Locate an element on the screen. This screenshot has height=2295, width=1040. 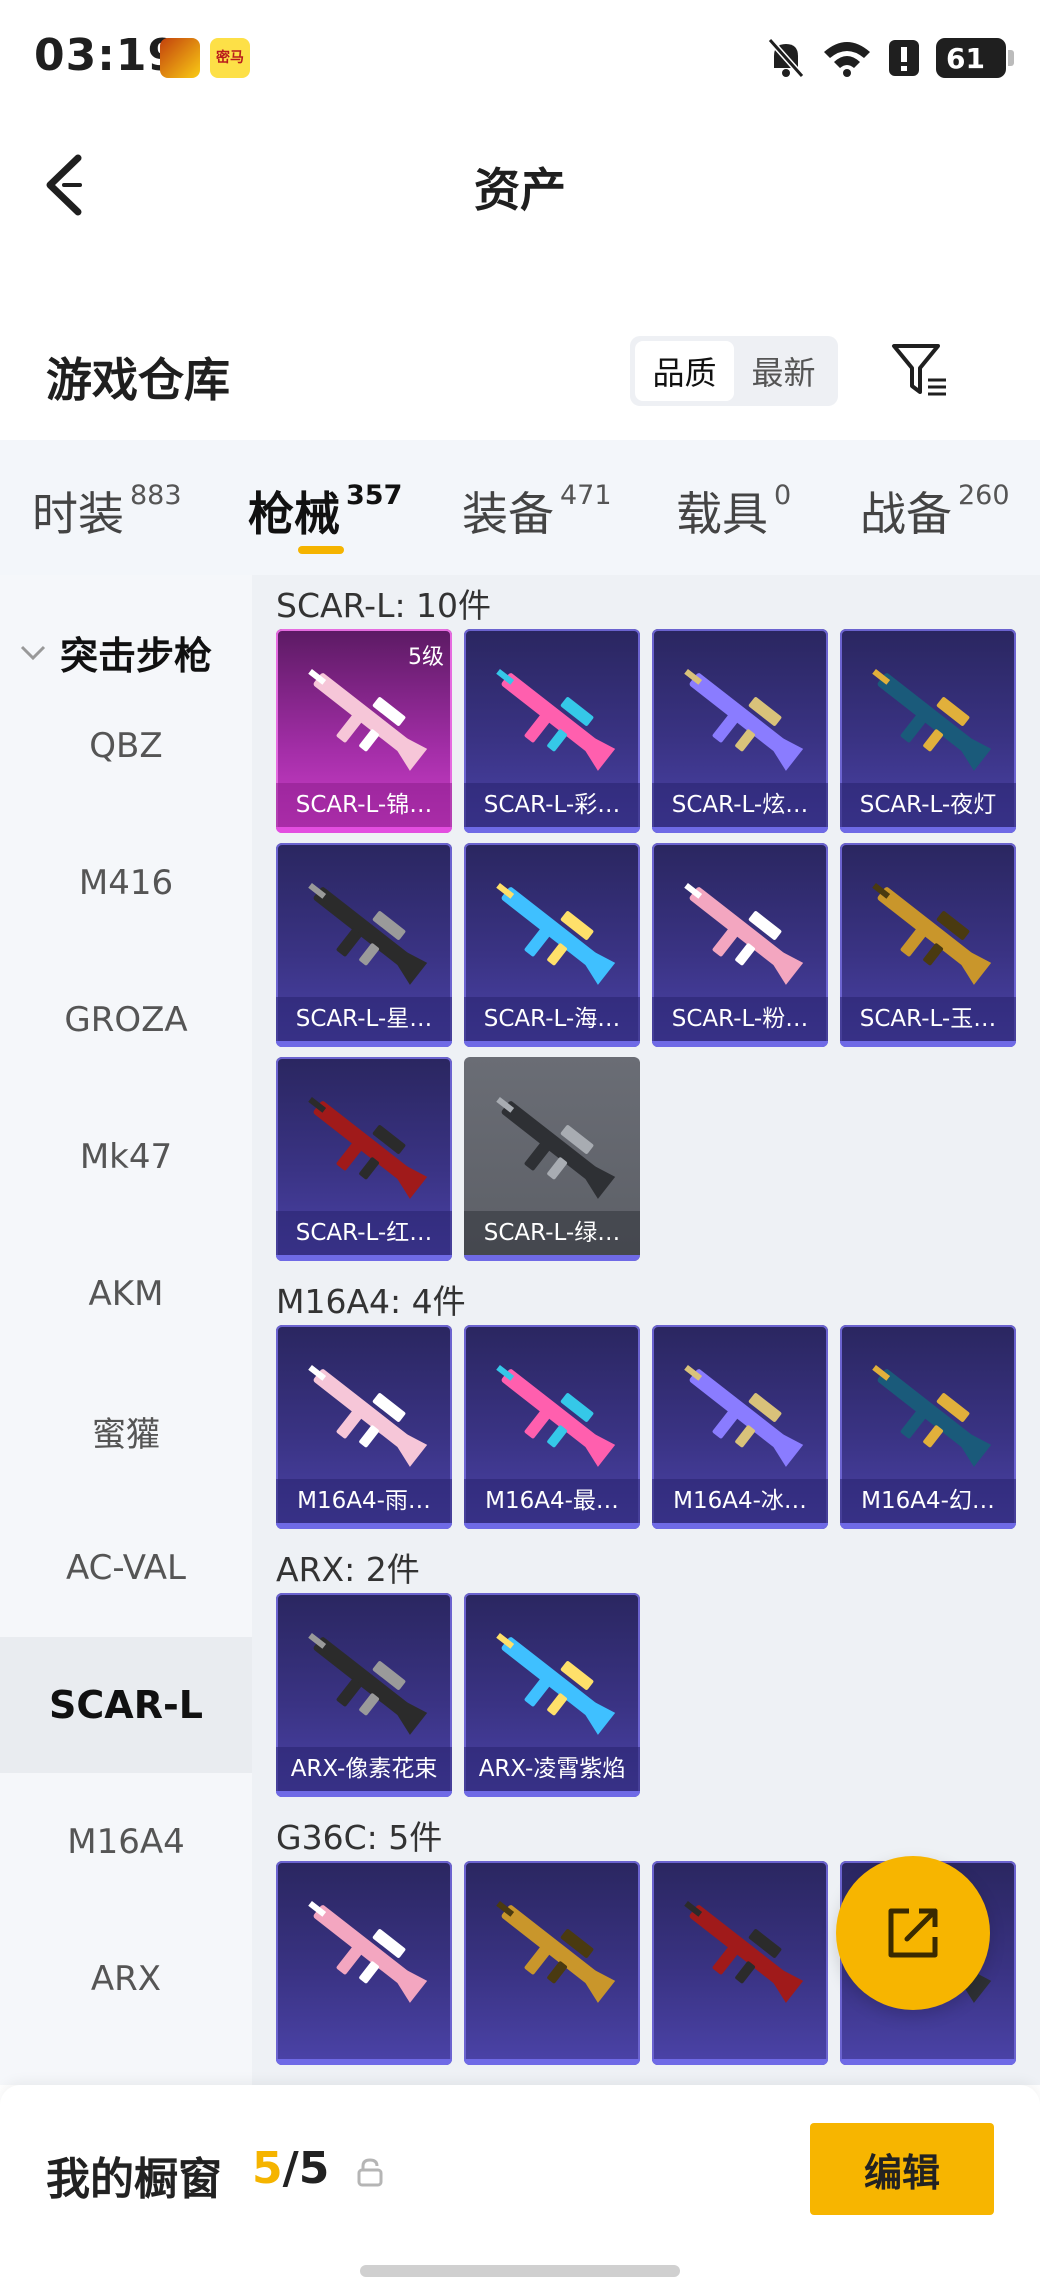
showcase-count: 5/5 is located at coordinates (290, 2168).